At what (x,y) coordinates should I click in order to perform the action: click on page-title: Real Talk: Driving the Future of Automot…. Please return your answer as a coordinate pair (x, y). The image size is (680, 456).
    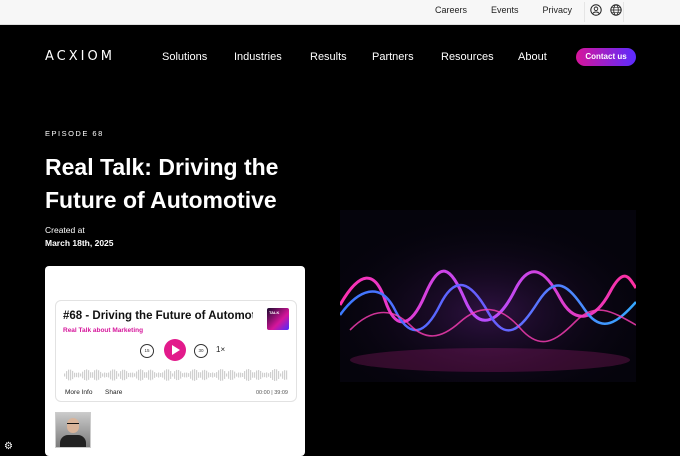
    Looking at the image, I should click on (162, 183).